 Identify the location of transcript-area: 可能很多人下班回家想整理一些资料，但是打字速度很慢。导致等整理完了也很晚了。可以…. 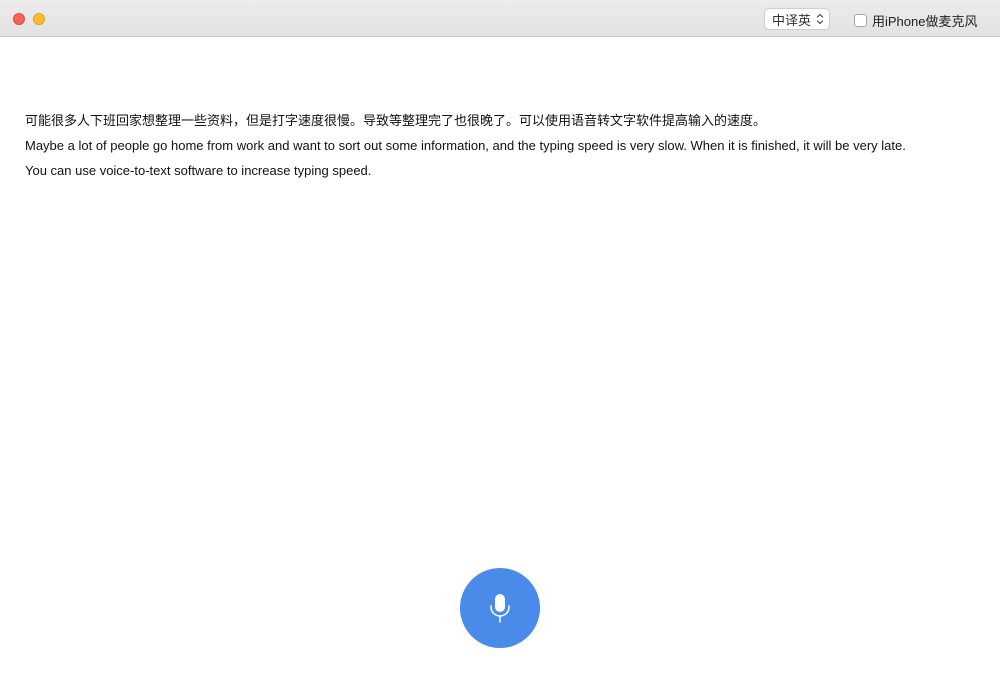
(500, 145).